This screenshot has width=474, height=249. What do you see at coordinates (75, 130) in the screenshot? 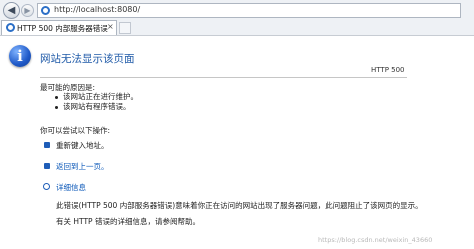
I see `actions-heading: 你可以尝试以下操作:` at bounding box center [75, 130].